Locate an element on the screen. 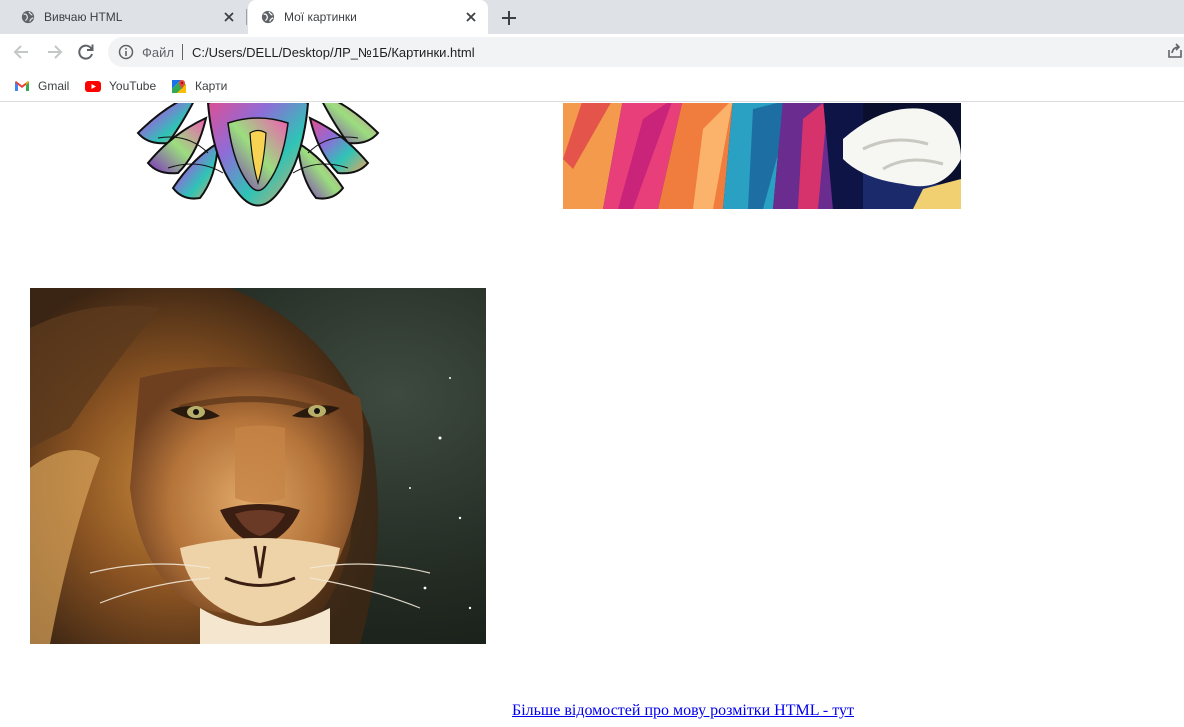  bookmark-maps: Карти is located at coordinates (199, 86).